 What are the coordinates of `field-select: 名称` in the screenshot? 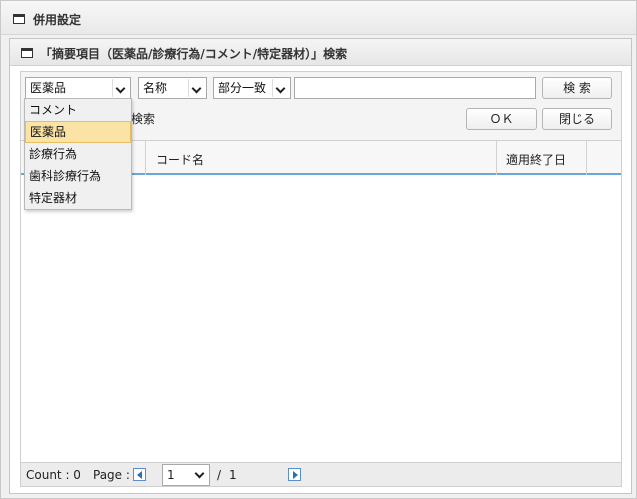 It's located at (172, 88).